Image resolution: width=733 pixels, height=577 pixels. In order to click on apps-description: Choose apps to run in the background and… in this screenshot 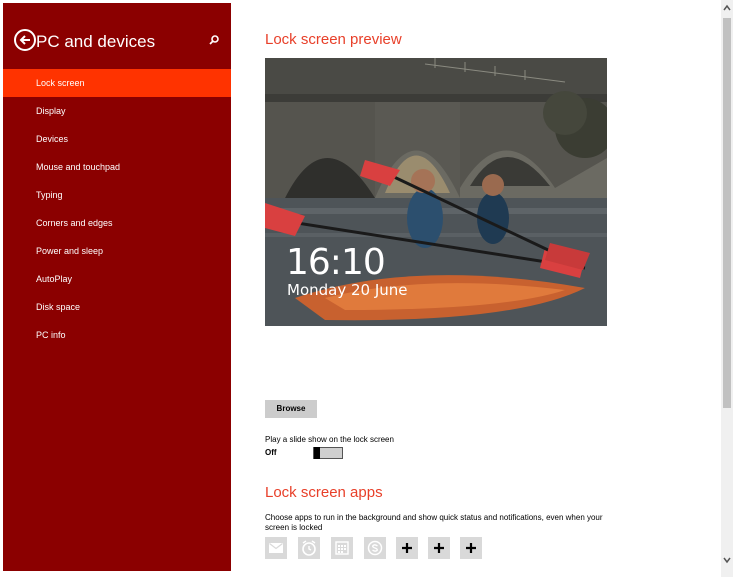, I will do `click(434, 522)`.